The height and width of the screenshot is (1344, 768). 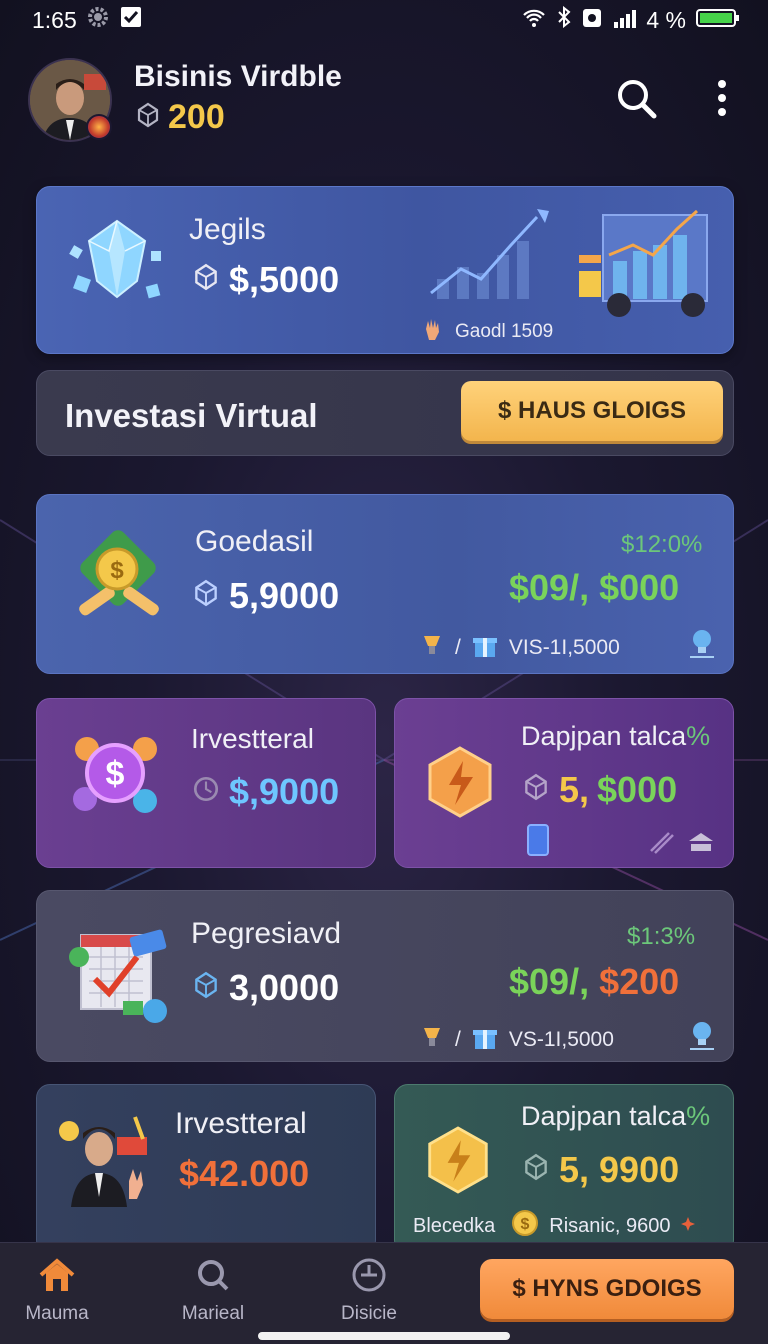 I want to click on nav-item-search: Marieal, so click(x=213, y=1291).